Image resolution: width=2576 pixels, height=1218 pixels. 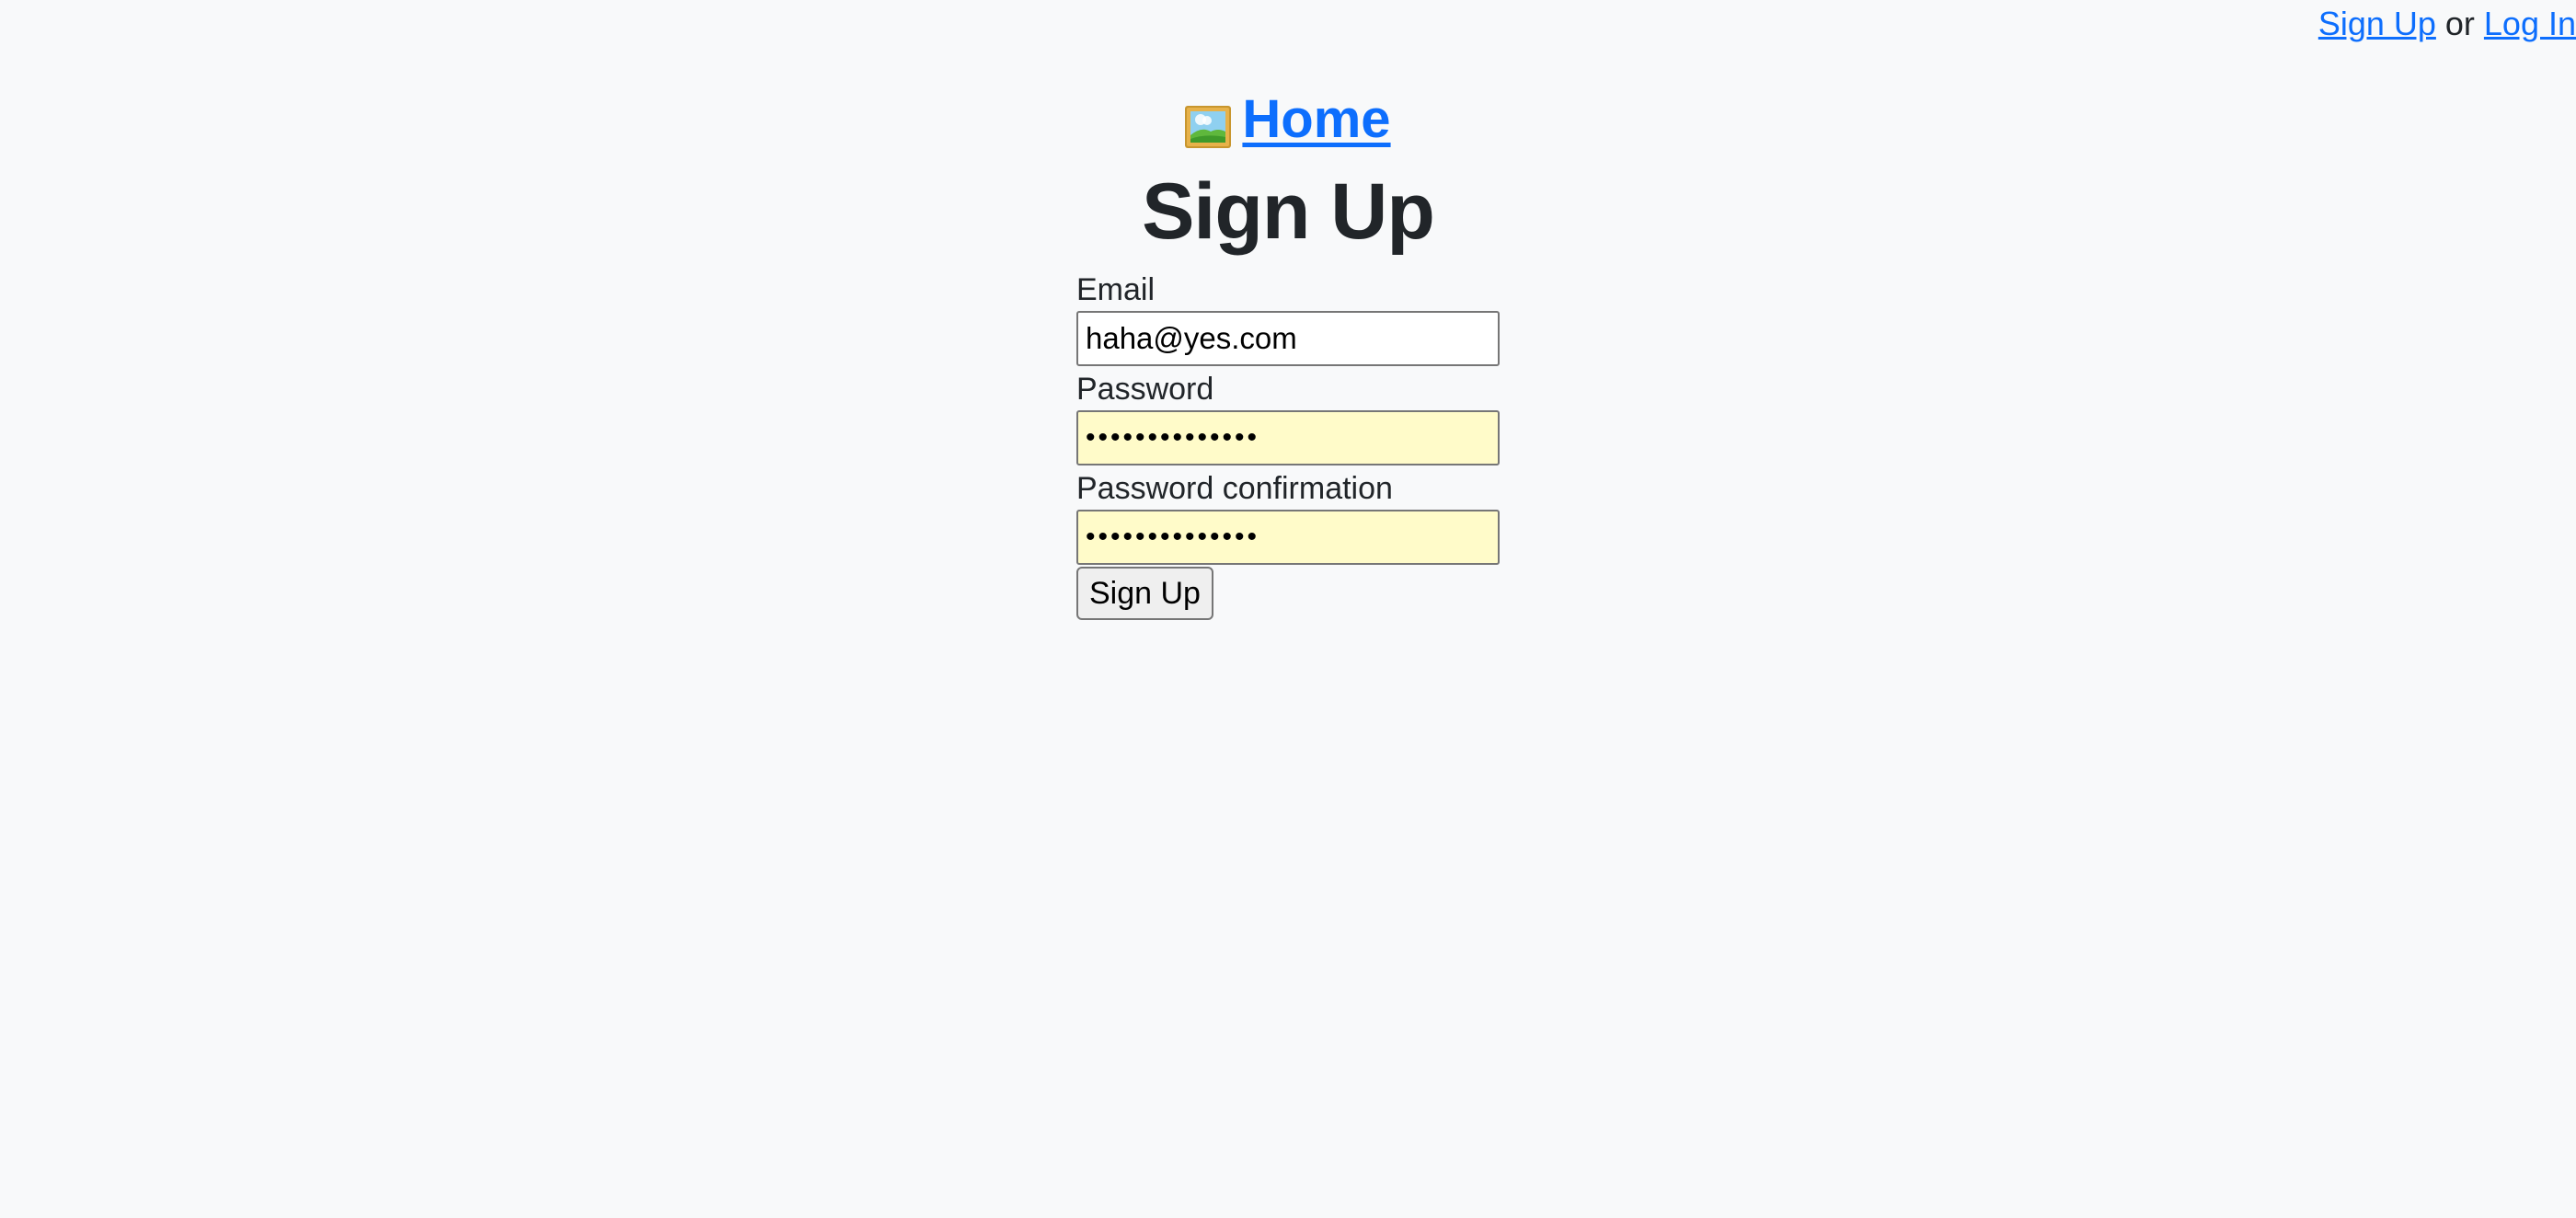 I want to click on email-group: Email, so click(x=1288, y=318).